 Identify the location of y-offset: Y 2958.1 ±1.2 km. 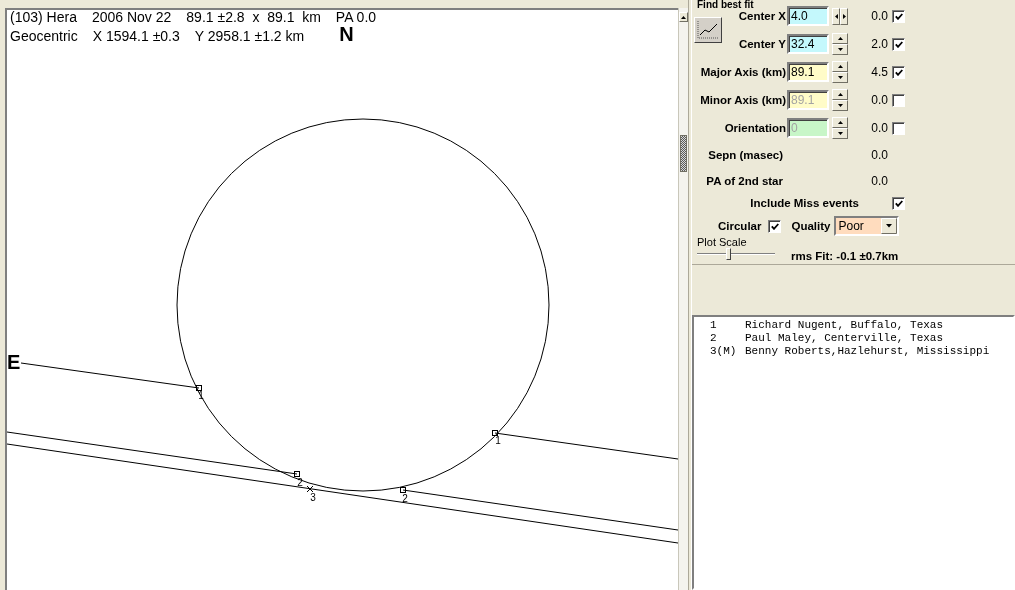
(249, 36).